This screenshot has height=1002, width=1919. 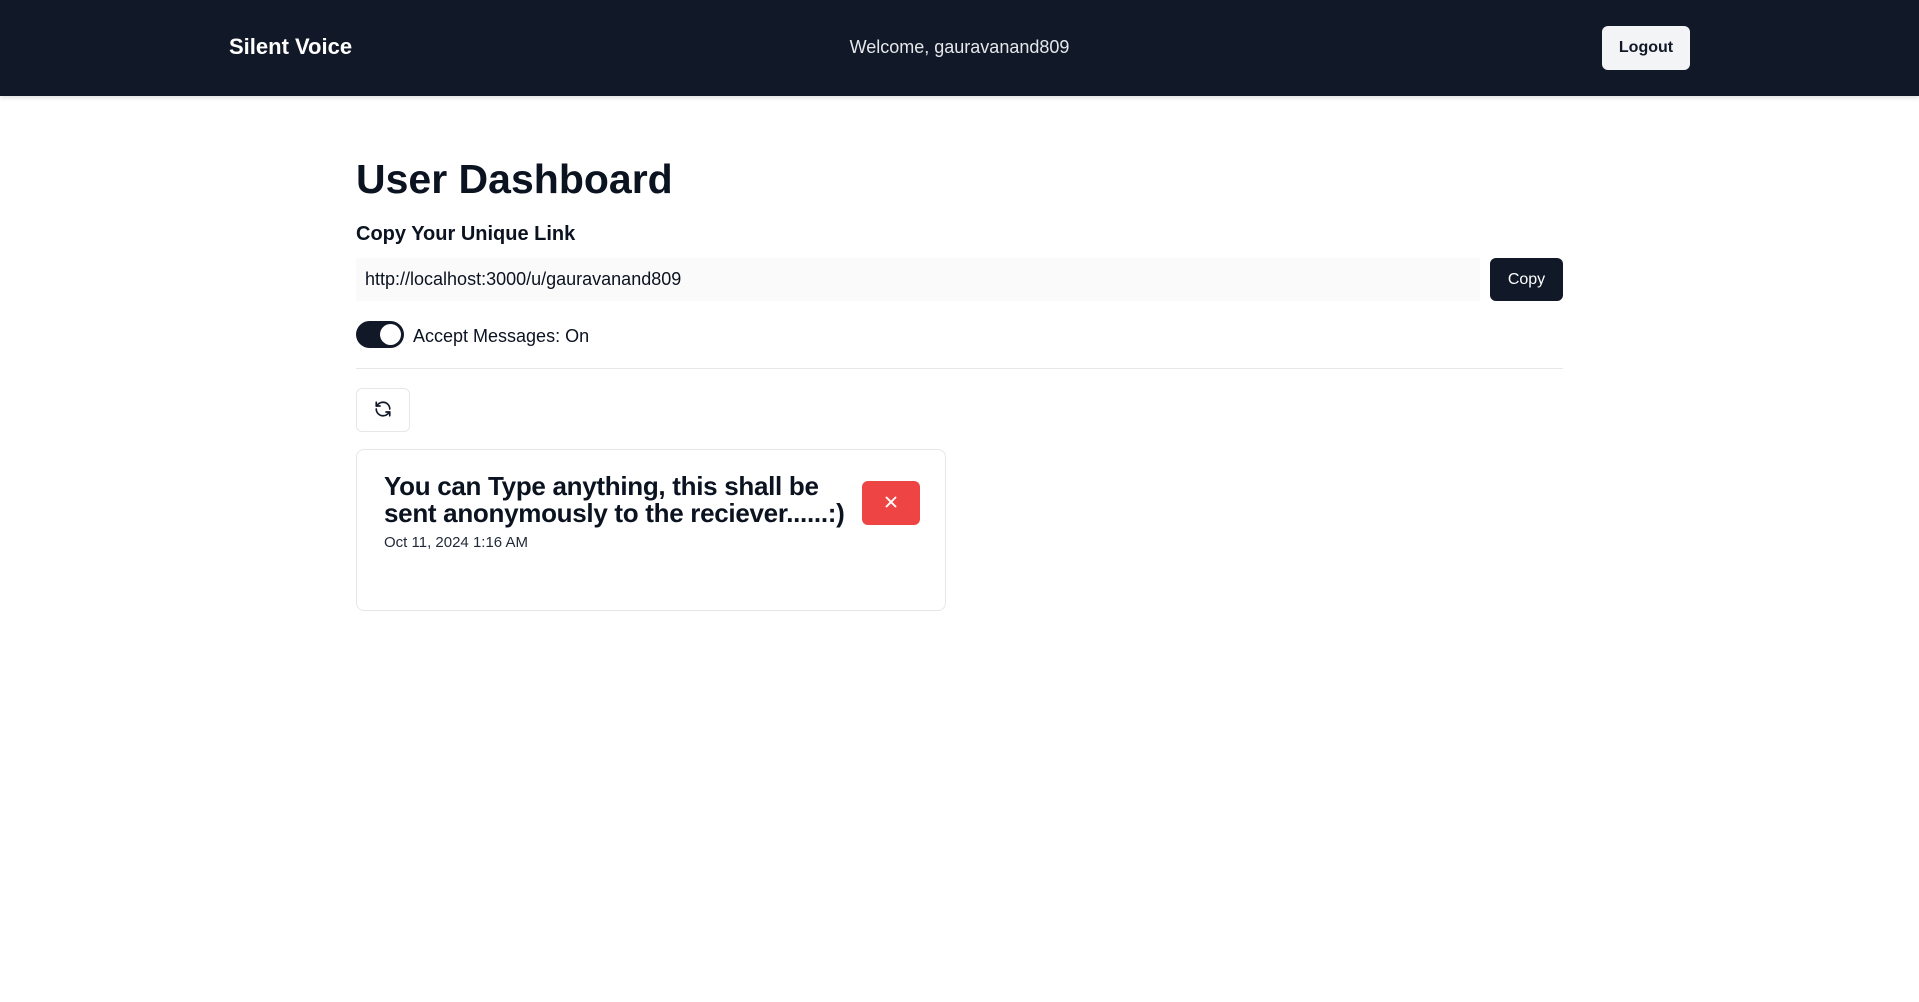 I want to click on unique-link-heading: Copy Your Unique Link, so click(x=466, y=234).